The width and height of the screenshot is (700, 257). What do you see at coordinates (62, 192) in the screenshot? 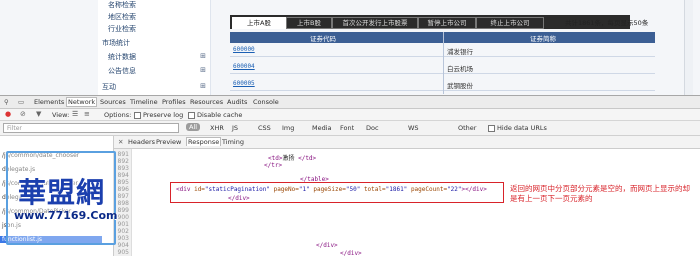
I see `watermark-logo: 華盟網` at bounding box center [62, 192].